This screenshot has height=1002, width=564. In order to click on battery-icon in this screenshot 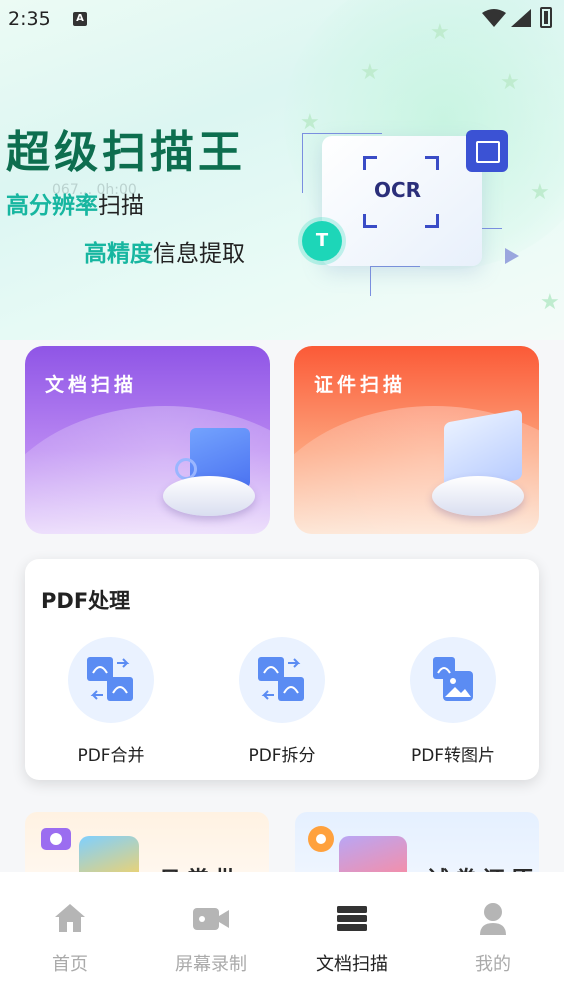, I will do `click(546, 17)`.